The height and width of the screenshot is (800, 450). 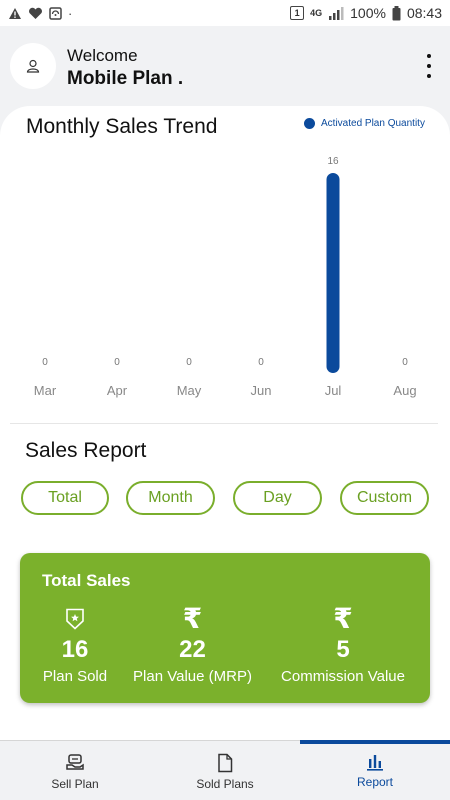 What do you see at coordinates (424, 13) in the screenshot?
I see `clock: 08:43` at bounding box center [424, 13].